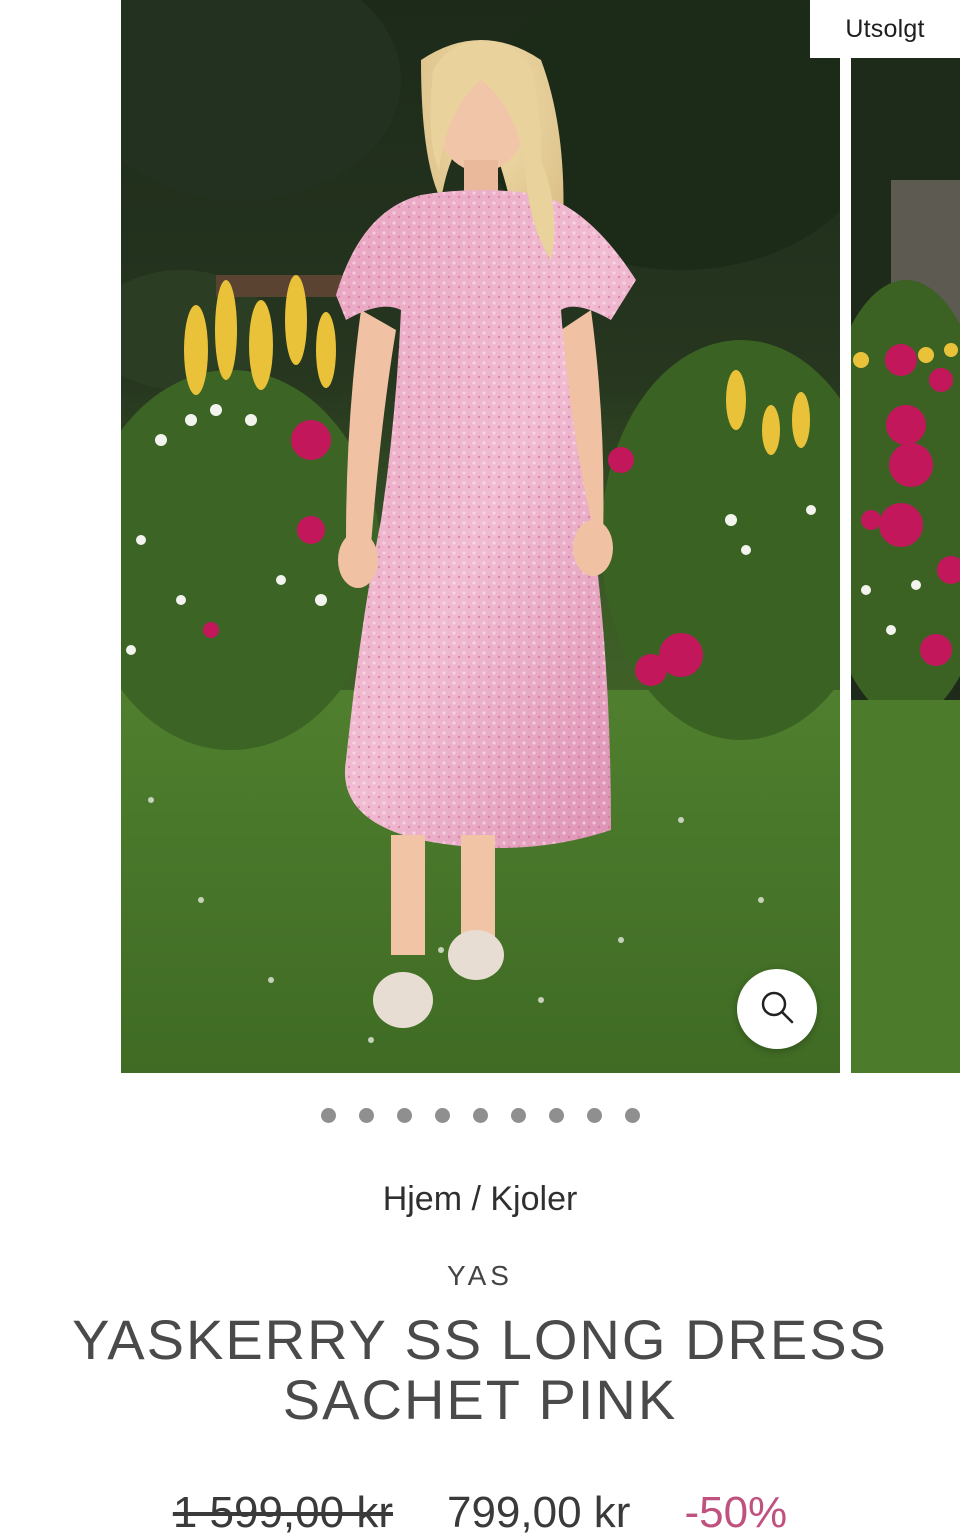 Image resolution: width=960 pixels, height=1538 pixels. I want to click on product-title-line2: SACHET PINK, so click(480, 1399).